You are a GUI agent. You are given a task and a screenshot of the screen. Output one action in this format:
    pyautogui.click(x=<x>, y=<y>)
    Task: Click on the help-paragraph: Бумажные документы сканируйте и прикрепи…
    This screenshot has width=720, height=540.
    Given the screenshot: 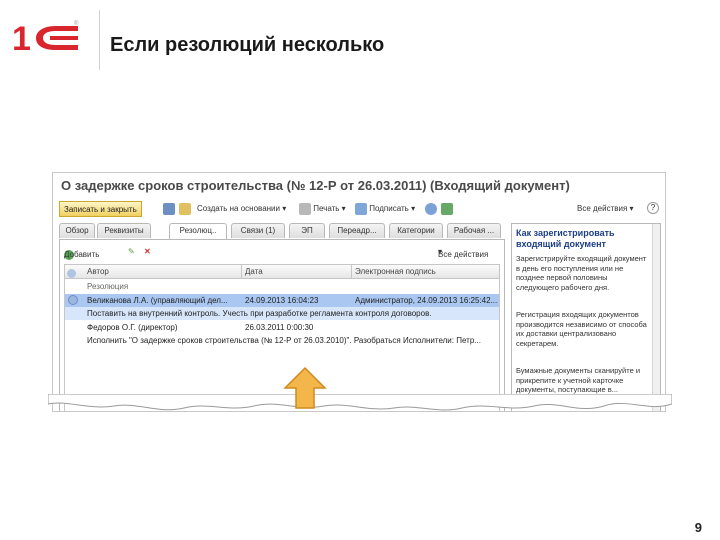 What is the action you would take?
    pyautogui.click(x=578, y=380)
    